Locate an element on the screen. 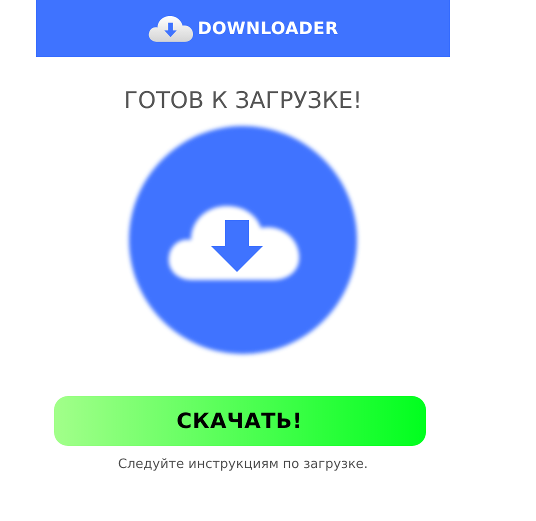 Image resolution: width=536 pixels, height=521 pixels. instruction-text: Следуйте инструкциям по загрузке. is located at coordinates (243, 464).